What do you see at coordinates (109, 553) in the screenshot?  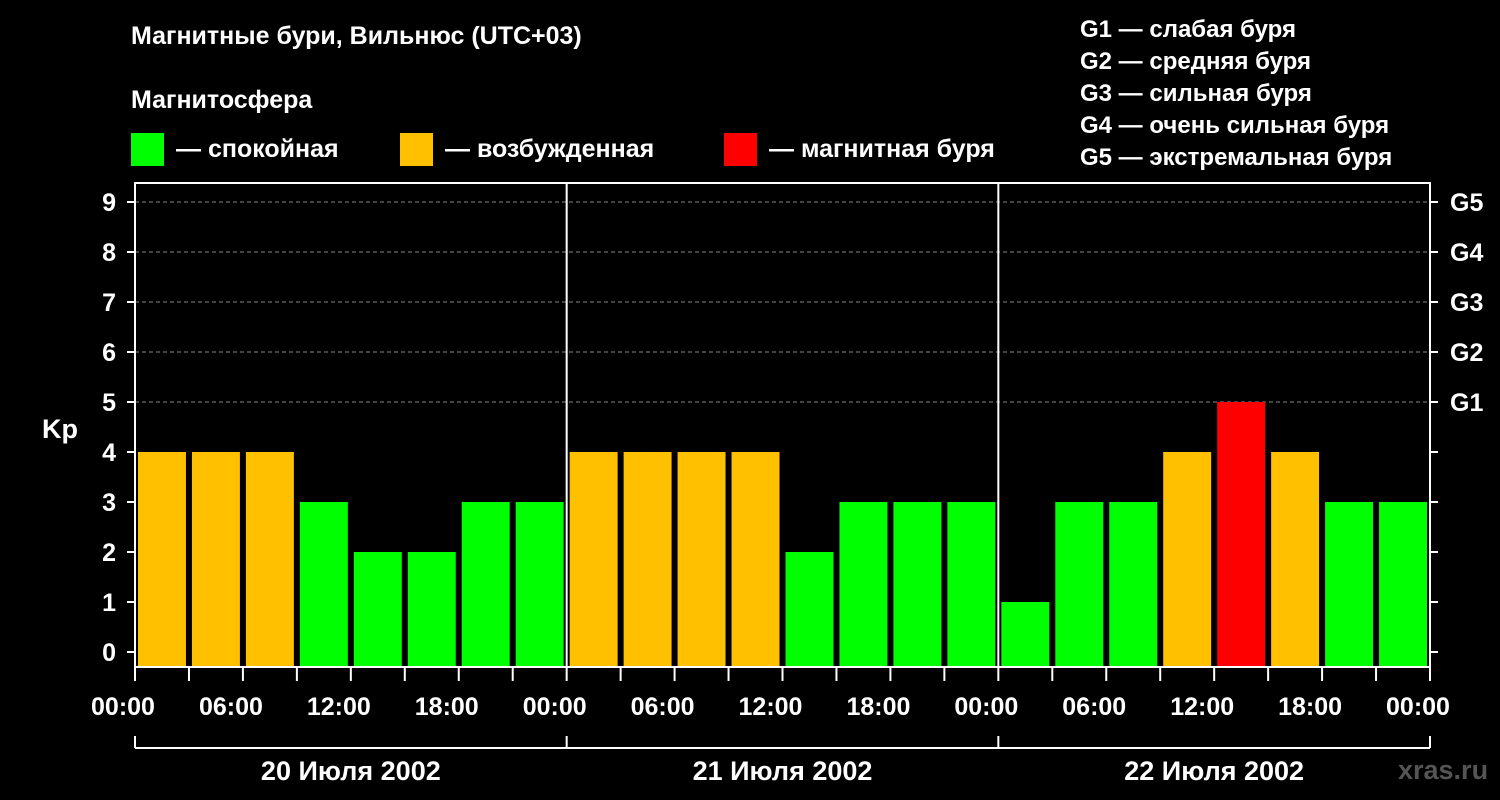 I see `y-tick-label: 2` at bounding box center [109, 553].